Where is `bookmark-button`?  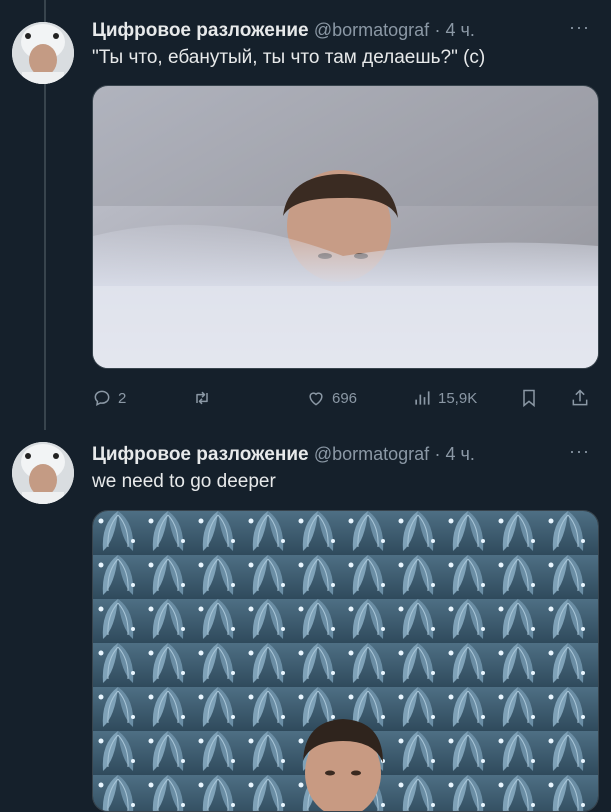 bookmark-button is located at coordinates (529, 398).